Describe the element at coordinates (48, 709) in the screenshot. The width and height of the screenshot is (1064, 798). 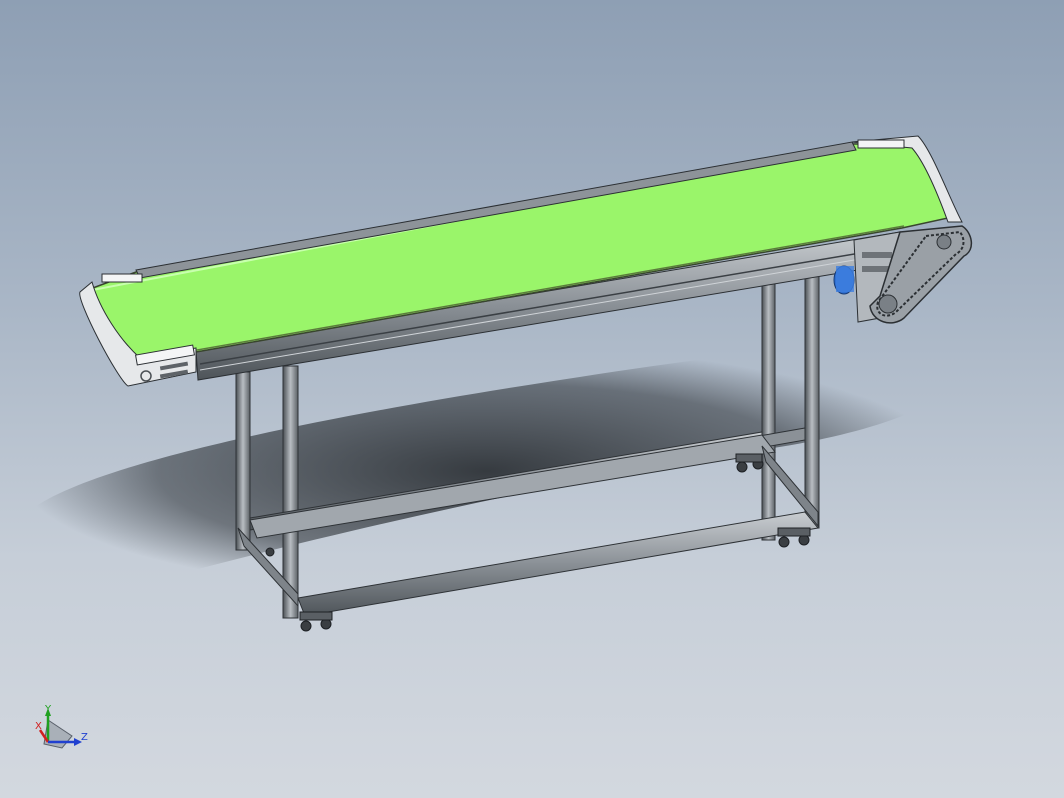
I see `y-axis-label: Y` at that location.